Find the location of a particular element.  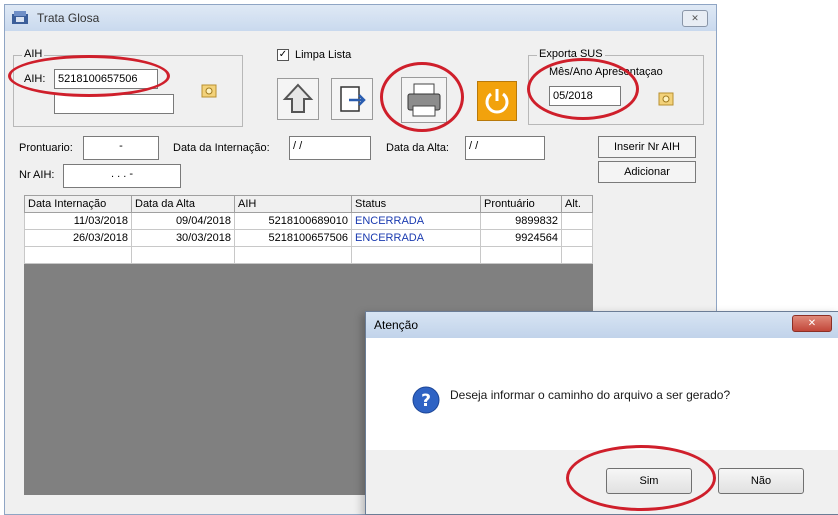

limpa-lista-label: Limpa Lista is located at coordinates (323, 55).